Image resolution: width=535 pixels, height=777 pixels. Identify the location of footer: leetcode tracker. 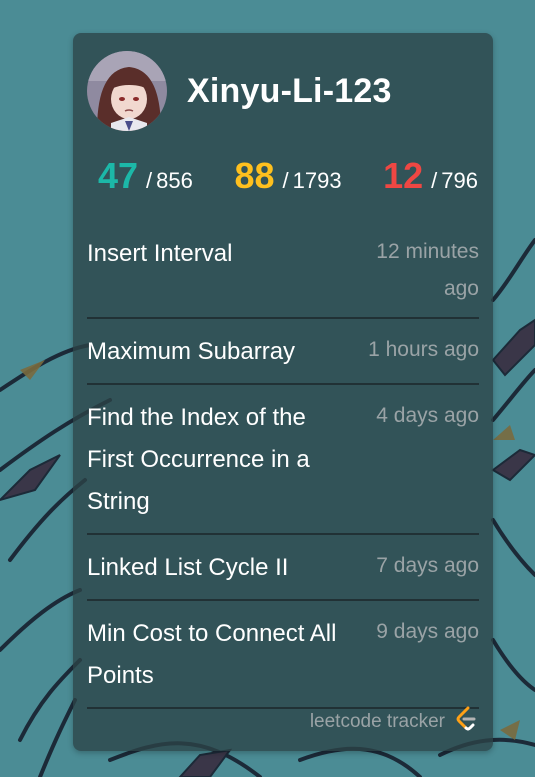
(393, 721).